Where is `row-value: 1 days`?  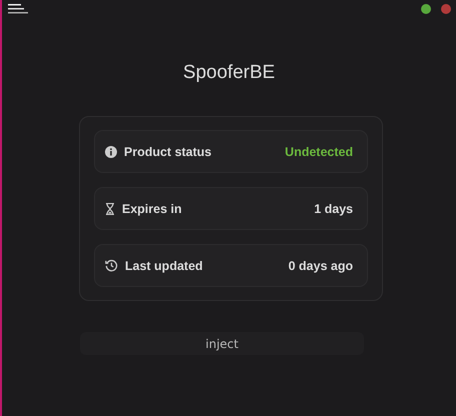
row-value: 1 days is located at coordinates (333, 209).